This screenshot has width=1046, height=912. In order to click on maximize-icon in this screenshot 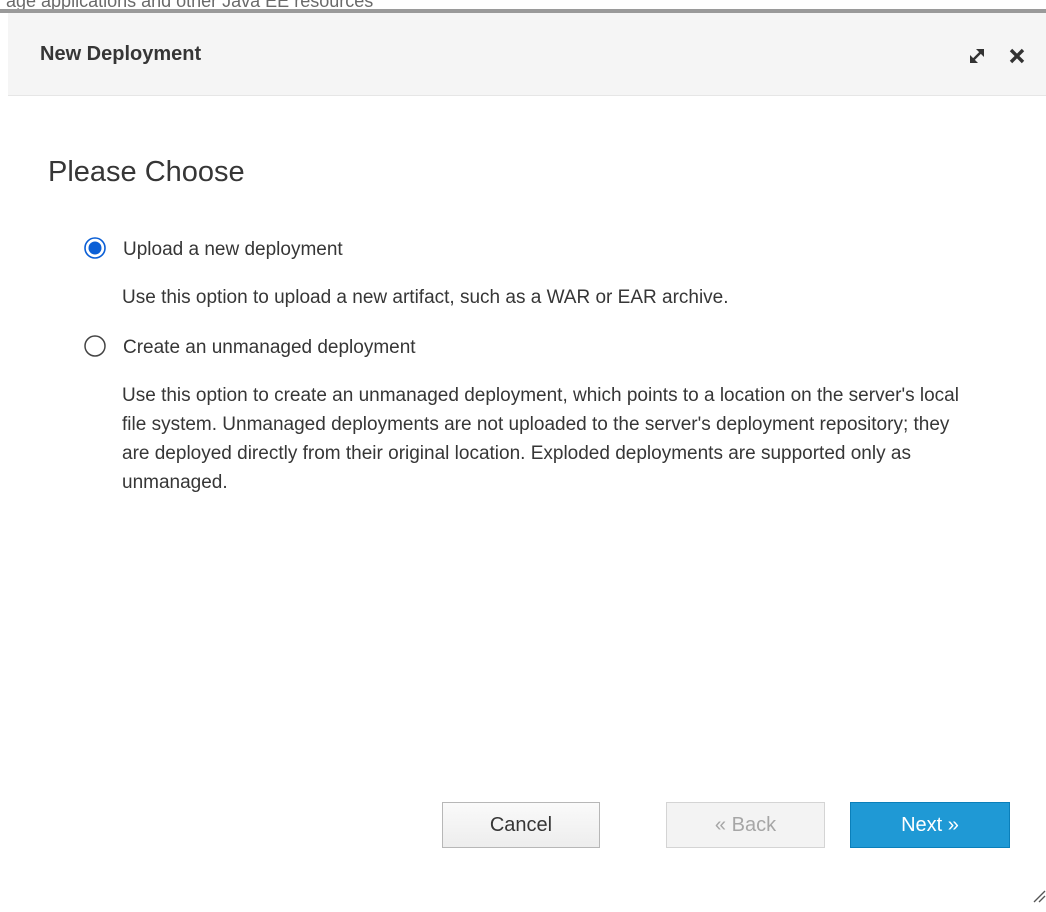, I will do `click(977, 56)`.